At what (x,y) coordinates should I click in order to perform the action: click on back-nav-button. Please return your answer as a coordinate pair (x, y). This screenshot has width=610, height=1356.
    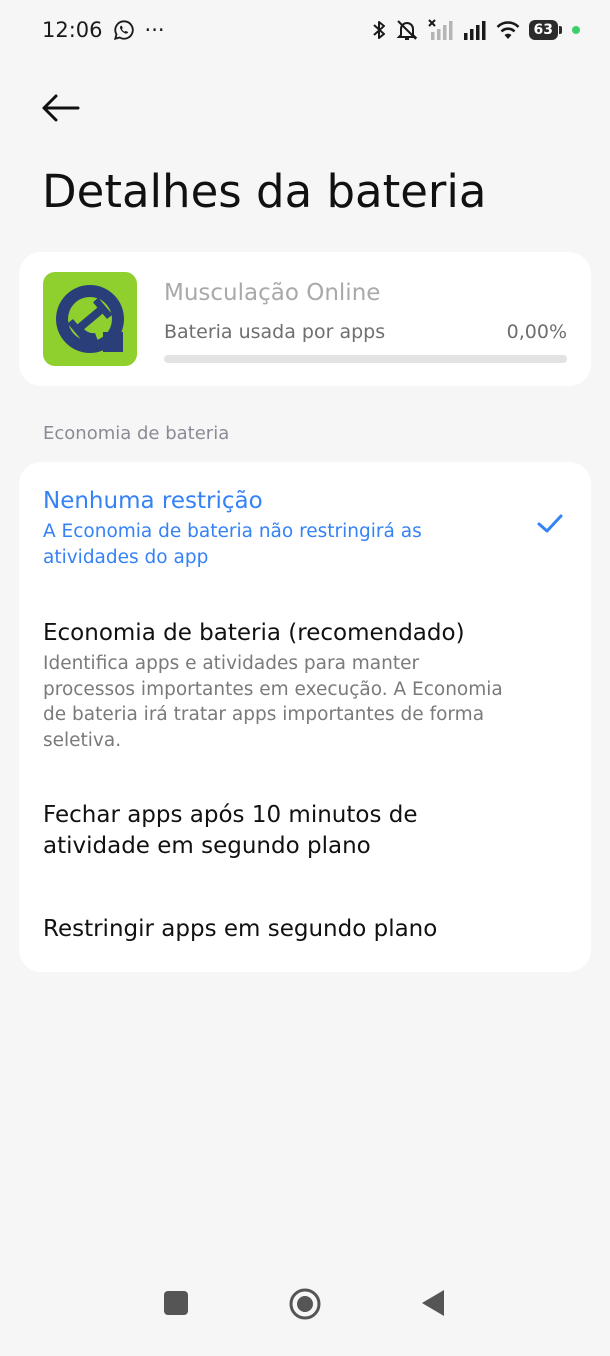
    Looking at the image, I should click on (433, 1303).